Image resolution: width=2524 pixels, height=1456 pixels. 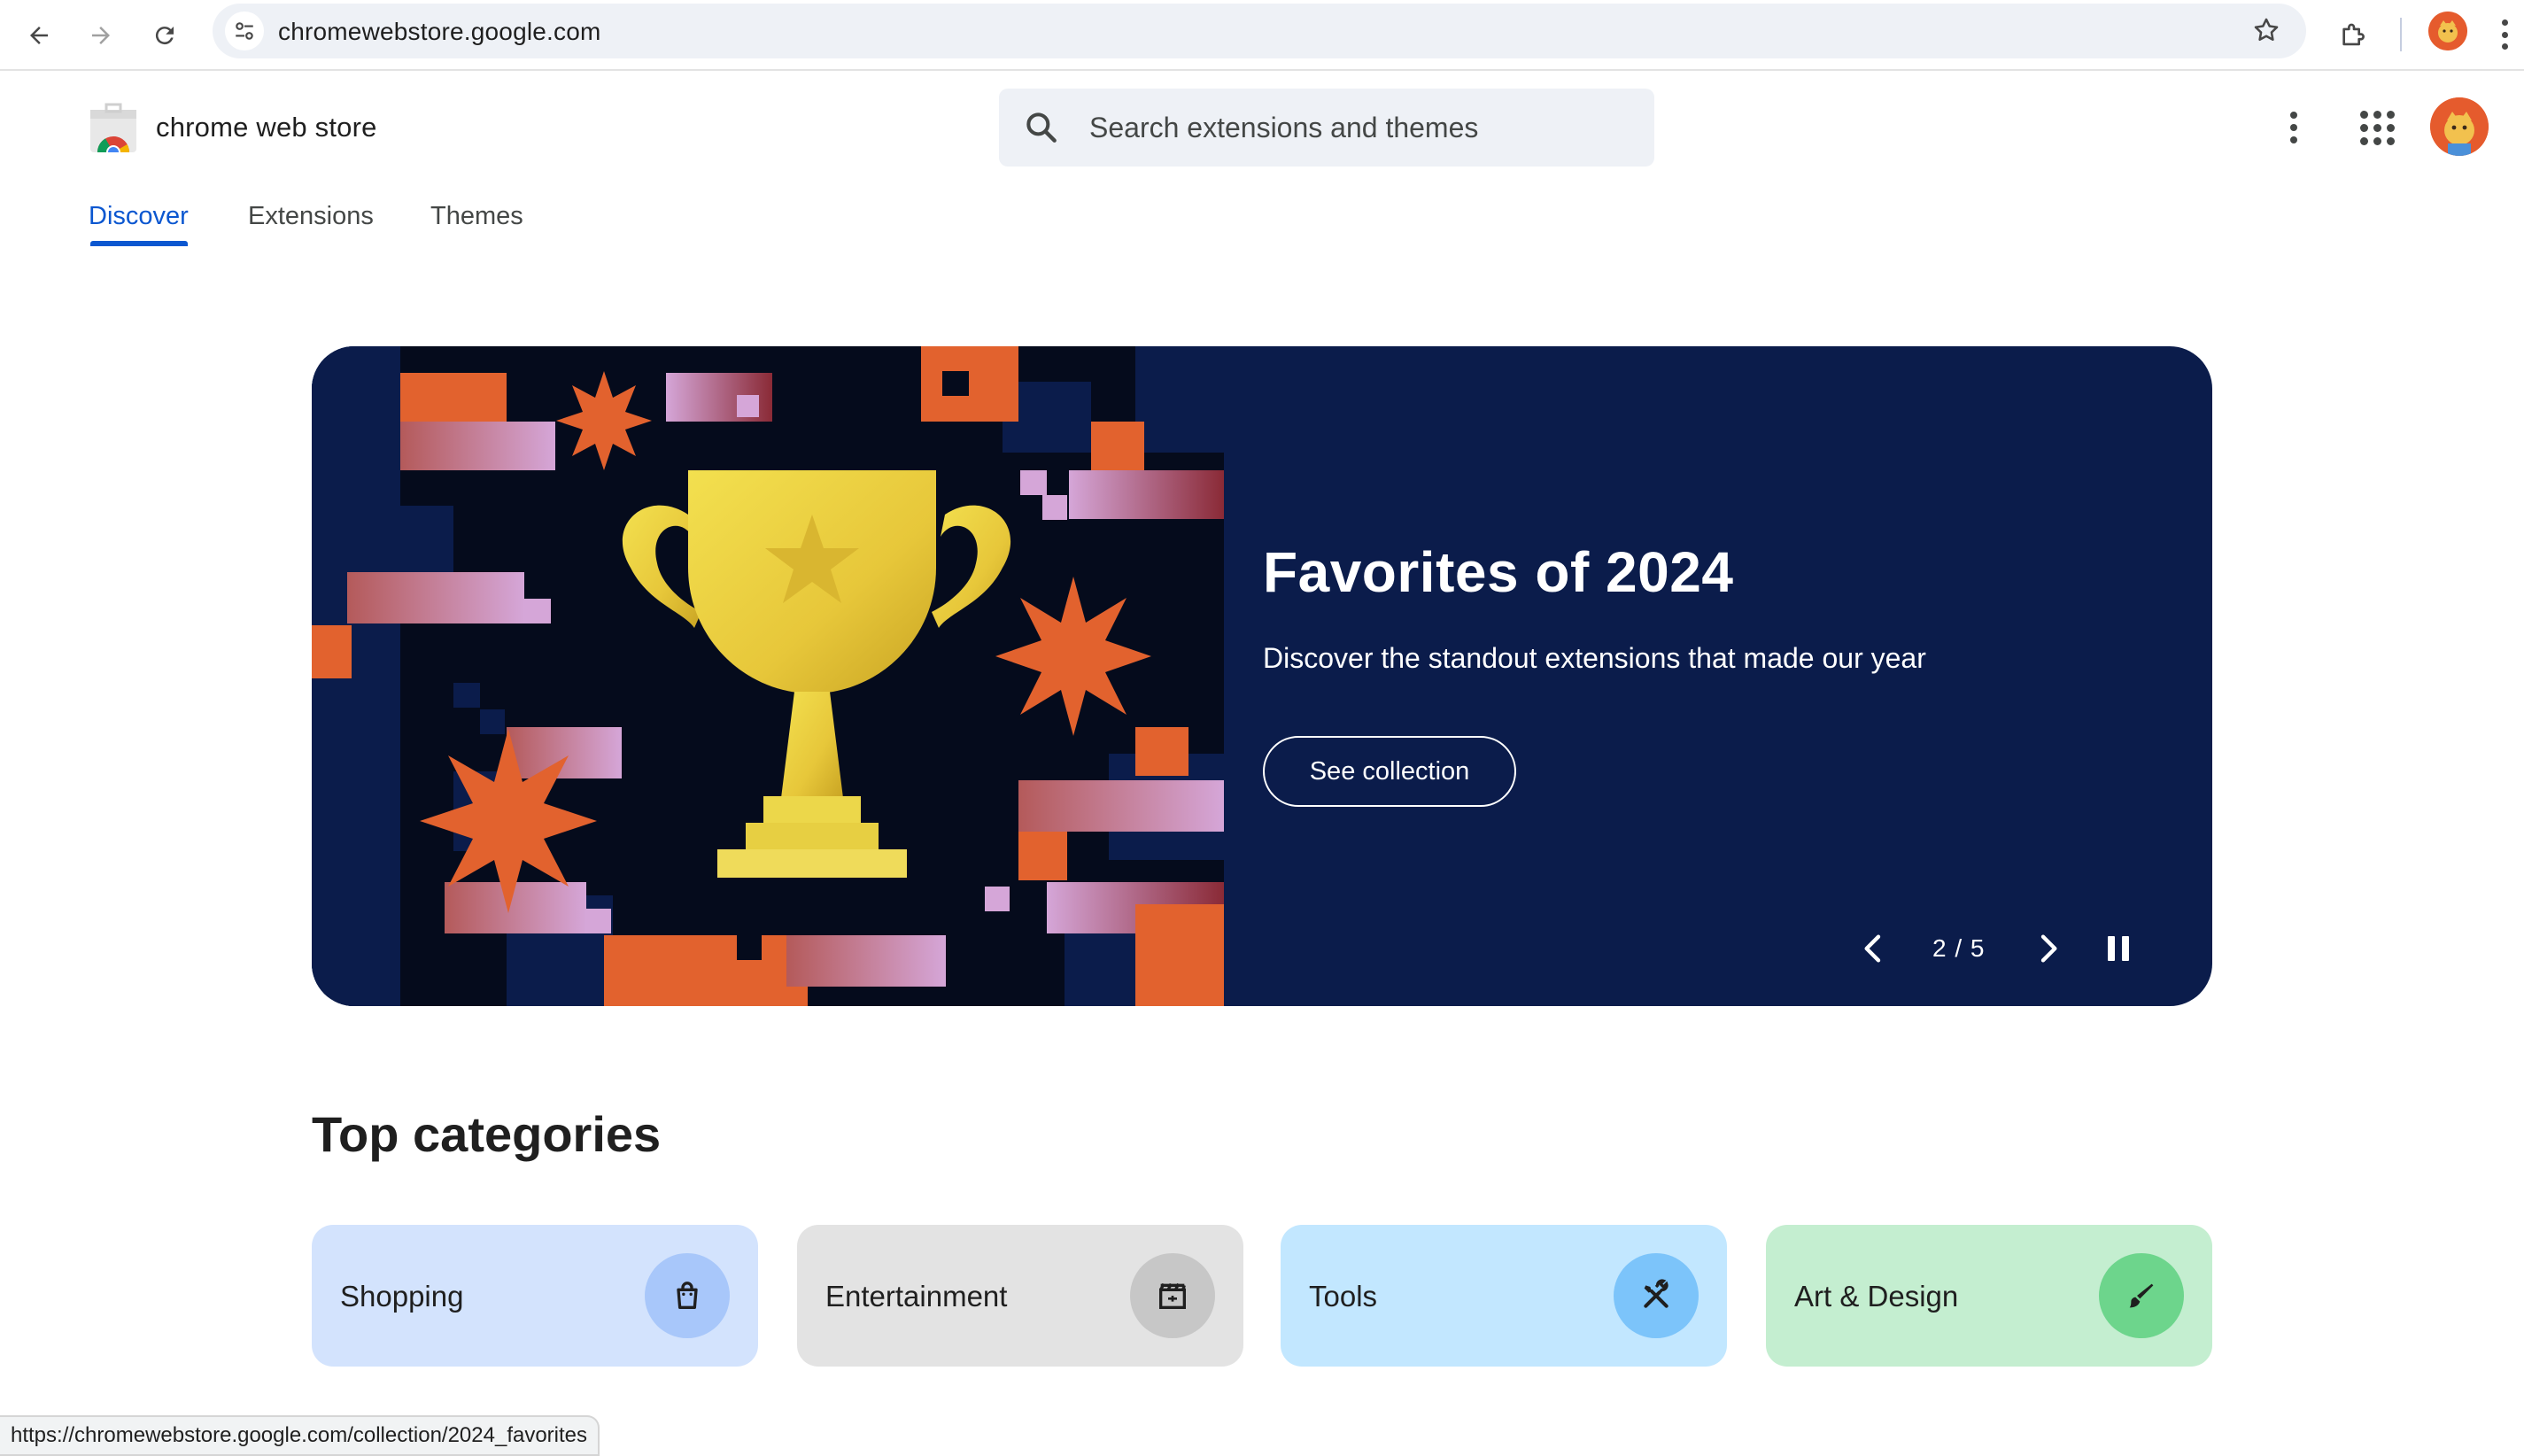 I want to click on search-box, so click(x=1327, y=128).